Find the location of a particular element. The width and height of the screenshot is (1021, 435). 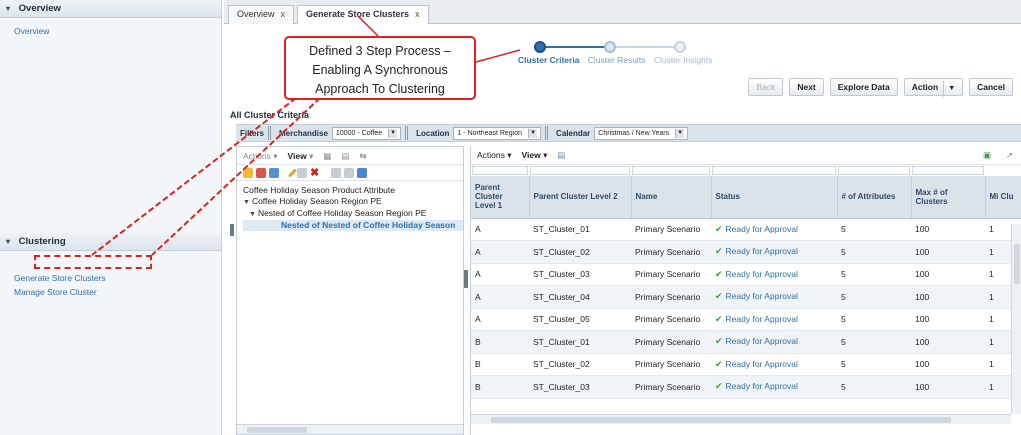

save-icon is located at coordinates (362, 172).